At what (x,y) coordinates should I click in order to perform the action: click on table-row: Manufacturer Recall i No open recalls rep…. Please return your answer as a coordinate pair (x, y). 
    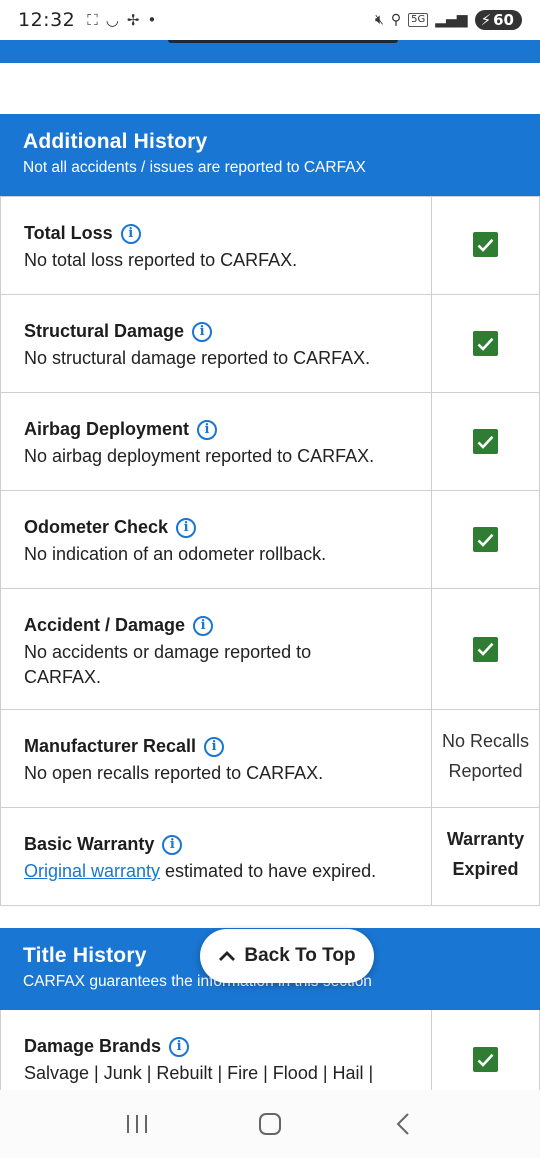
    Looking at the image, I should click on (270, 759).